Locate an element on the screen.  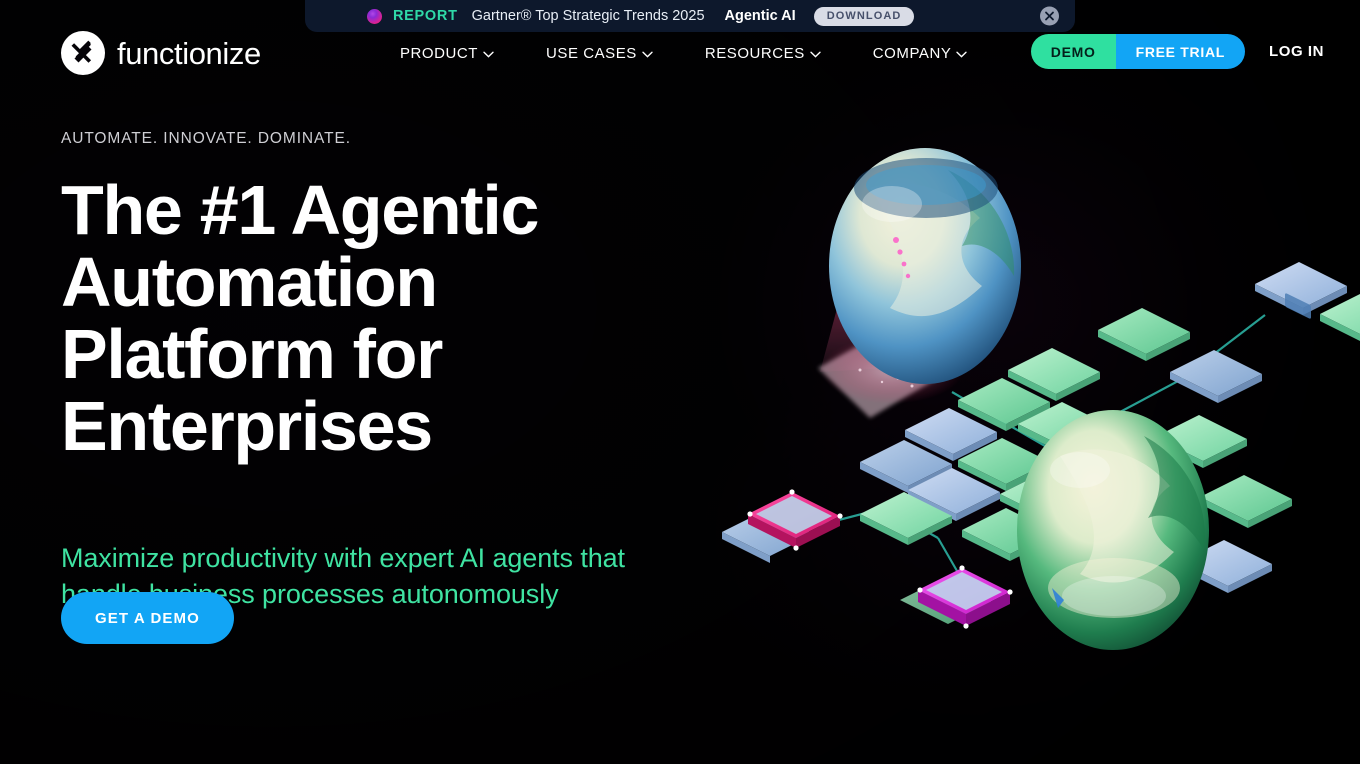
report-dot-icon is located at coordinates (374, 16).